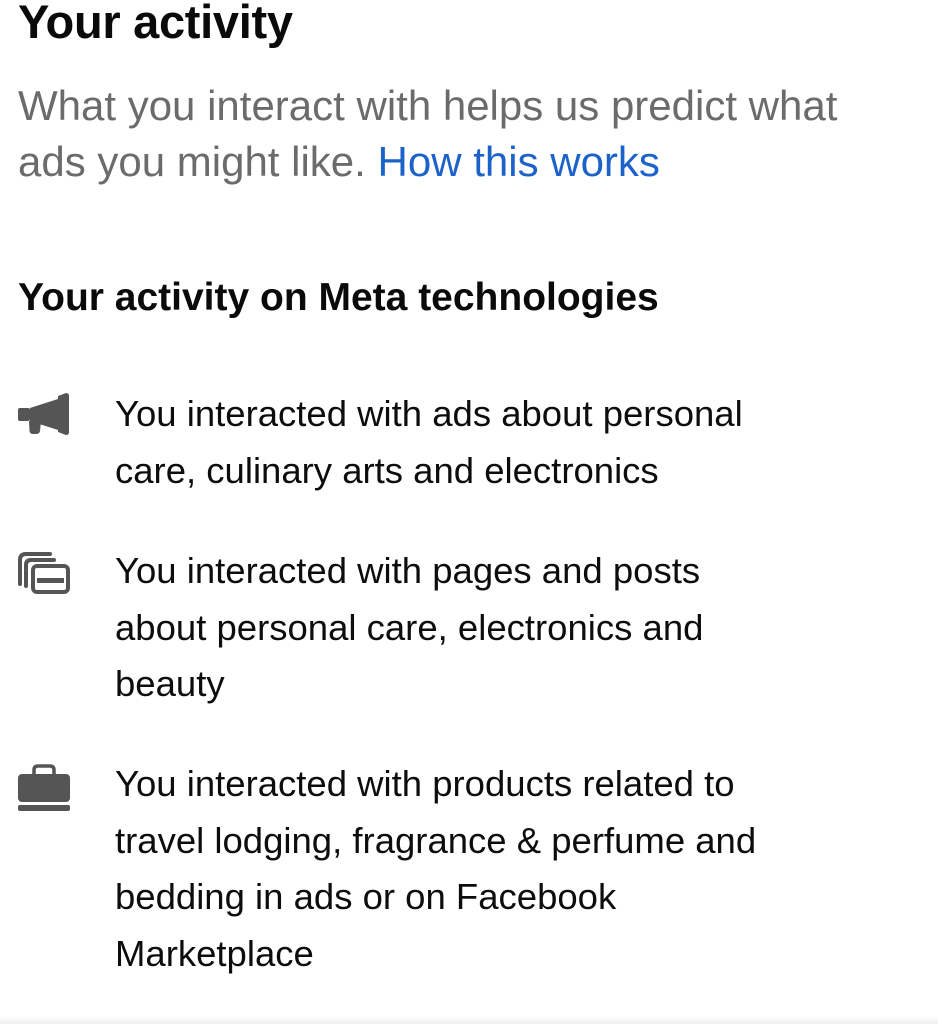  What do you see at coordinates (366, 896) in the screenshot?
I see `activity-text-line: bedding in ads or on Facebook` at bounding box center [366, 896].